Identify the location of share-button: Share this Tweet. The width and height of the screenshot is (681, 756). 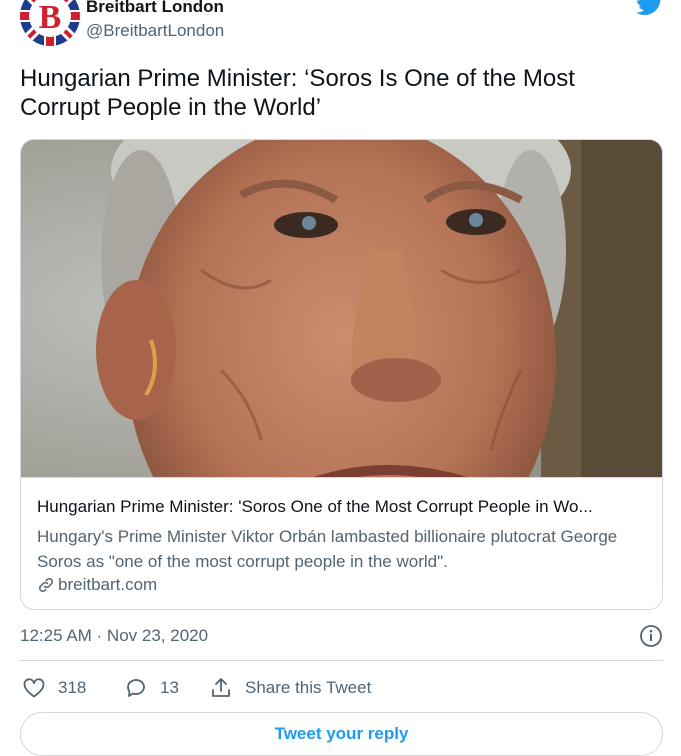
(290, 688).